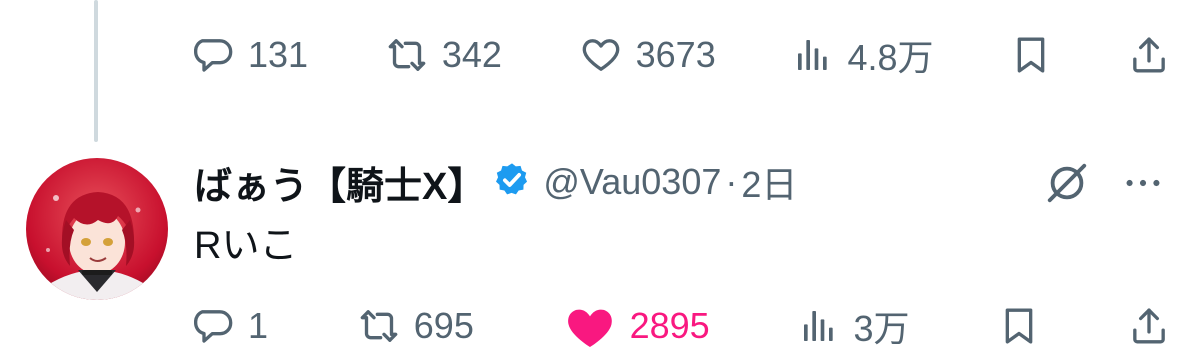 Image resolution: width=1199 pixels, height=360 pixels. I want to click on repost-count: 695, so click(443, 325).